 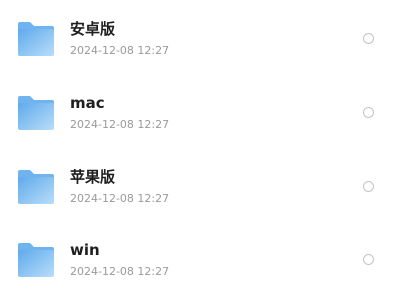 I want to click on file-name: mac, so click(x=87, y=103).